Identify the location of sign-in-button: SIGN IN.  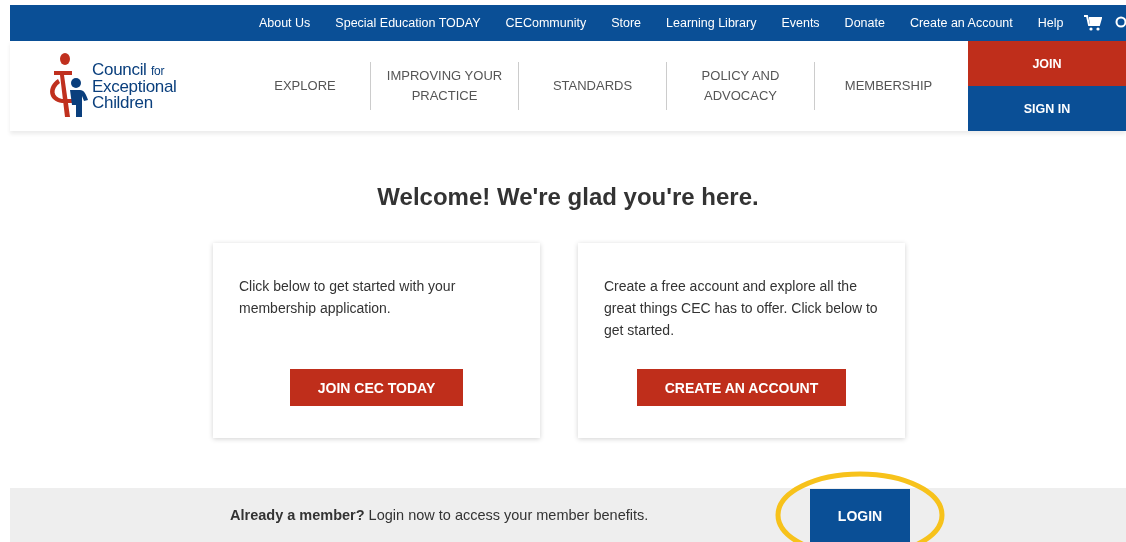
(1047, 108).